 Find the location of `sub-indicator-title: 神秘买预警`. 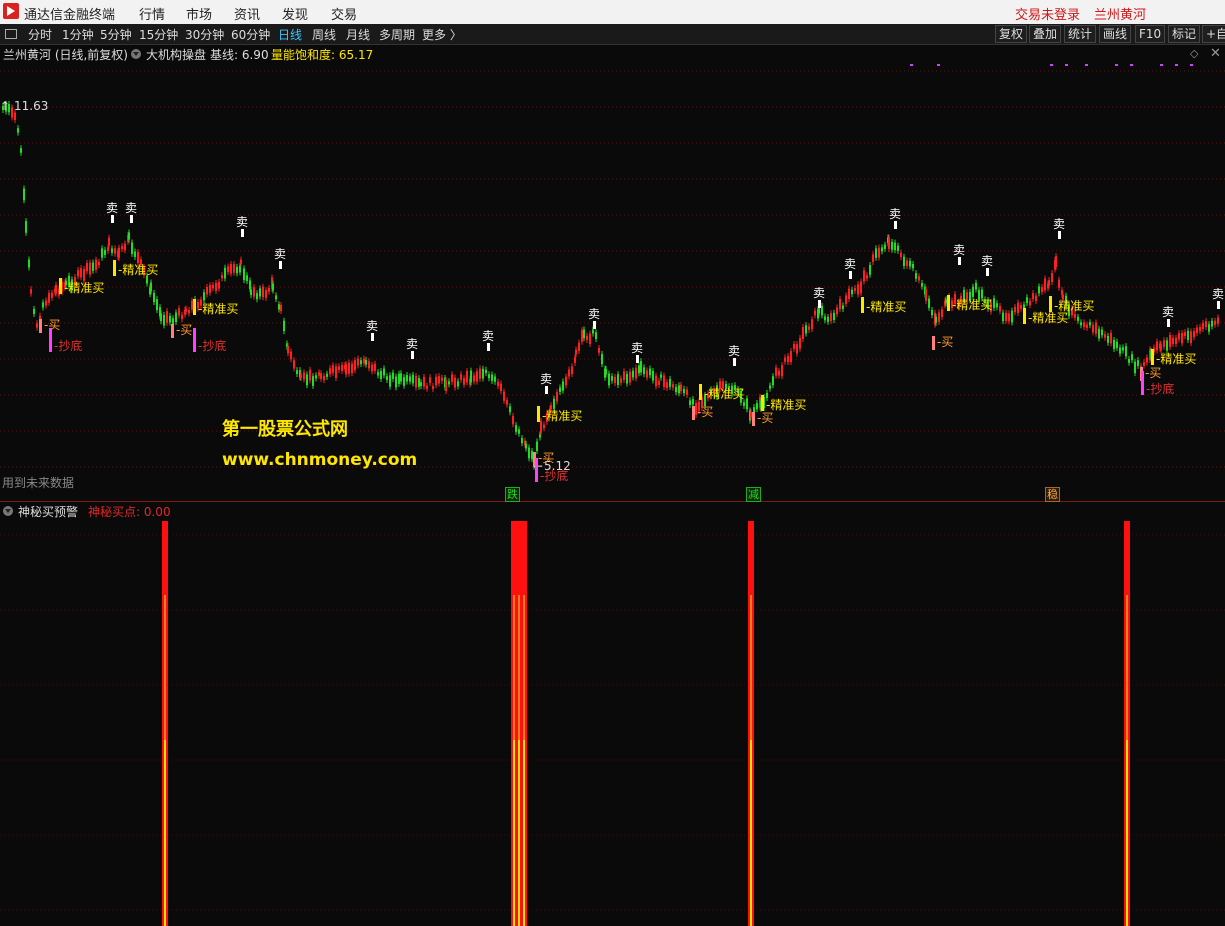

sub-indicator-title: 神秘买预警 is located at coordinates (48, 511).